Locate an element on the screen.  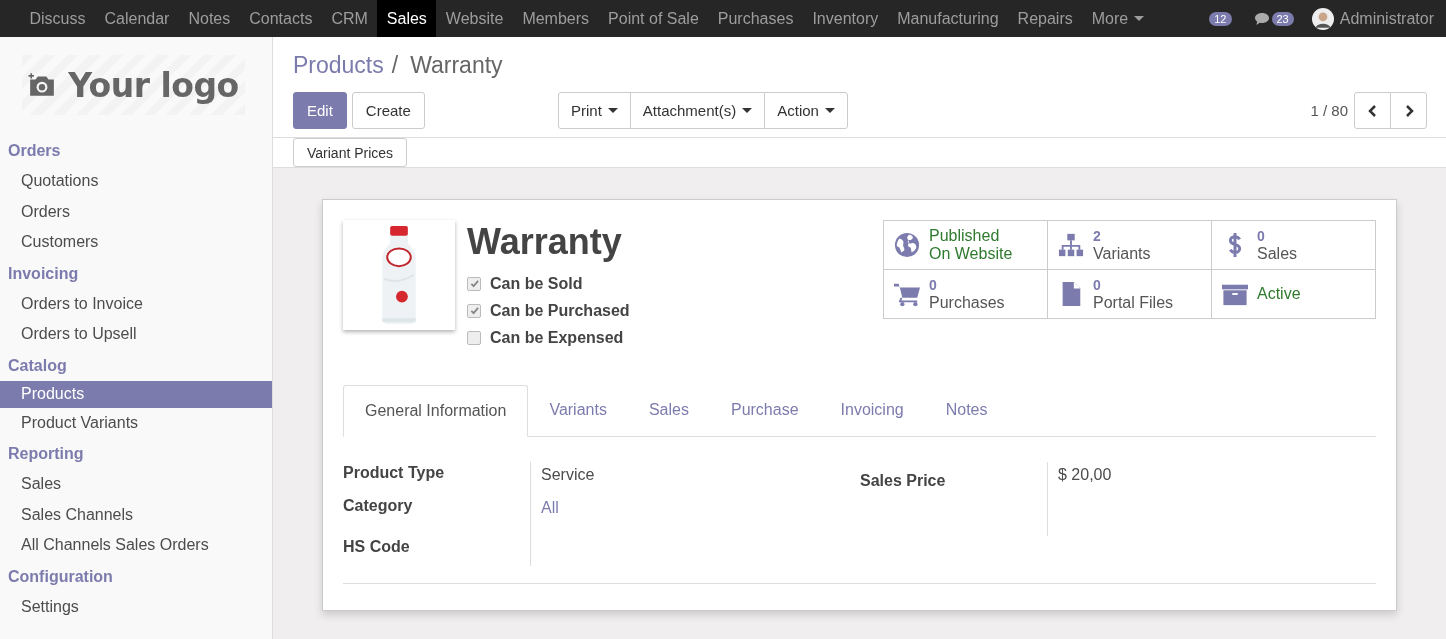
smart-button-label: On Website is located at coordinates (971, 254).